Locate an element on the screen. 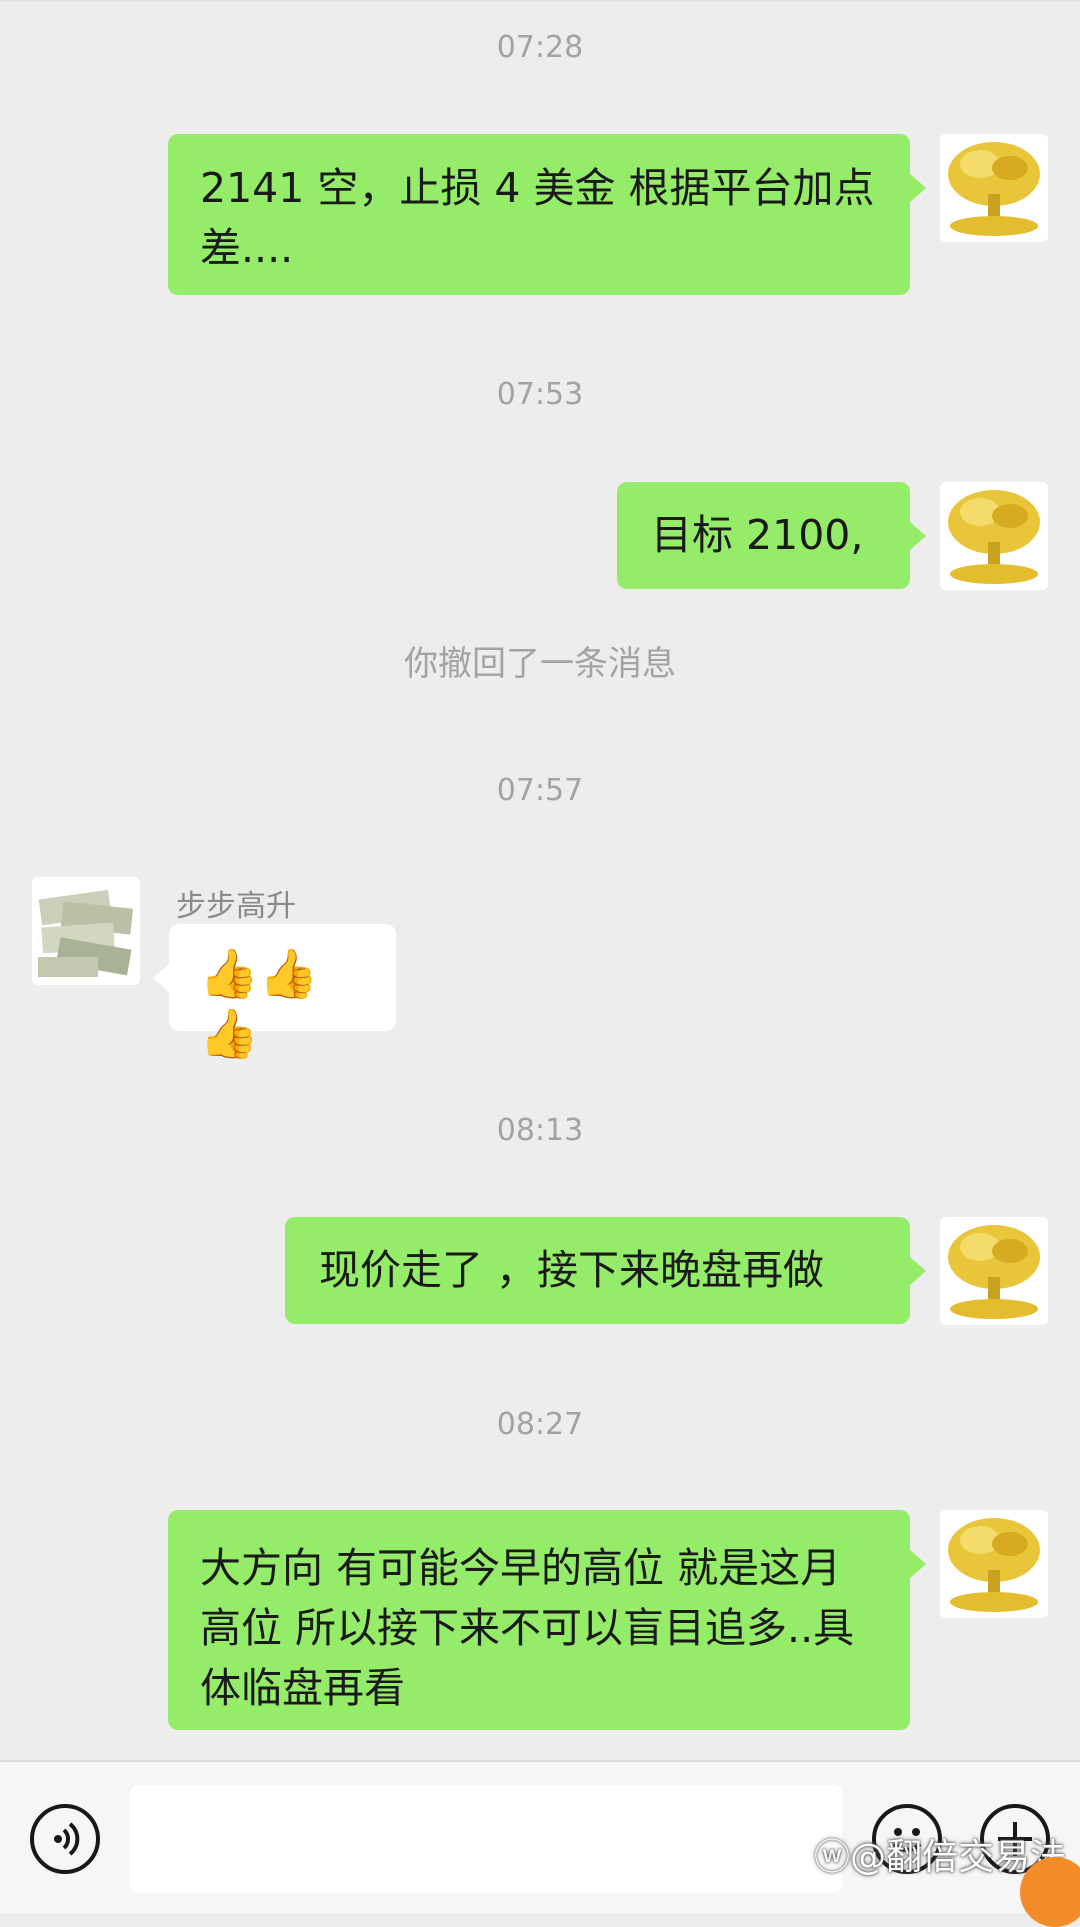 This screenshot has height=1927, width=1080. voice-icon is located at coordinates (67, 1839).